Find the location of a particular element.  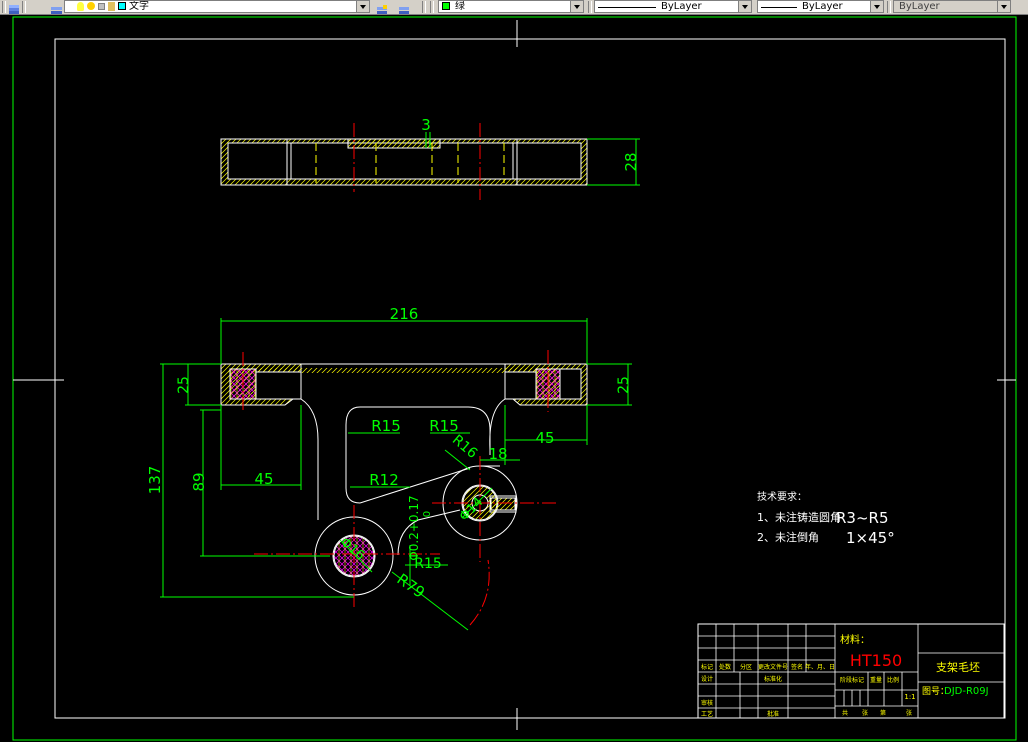

sheets-total-unit: 张 is located at coordinates (865, 713).